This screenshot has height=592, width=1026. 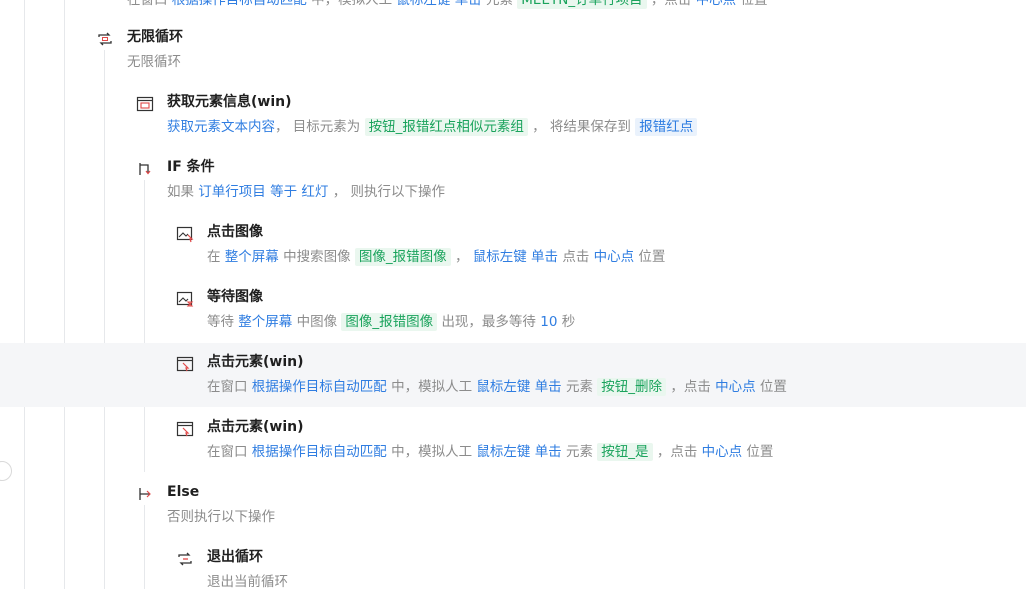 I want to click on step-title: IF 条件, so click(x=191, y=167).